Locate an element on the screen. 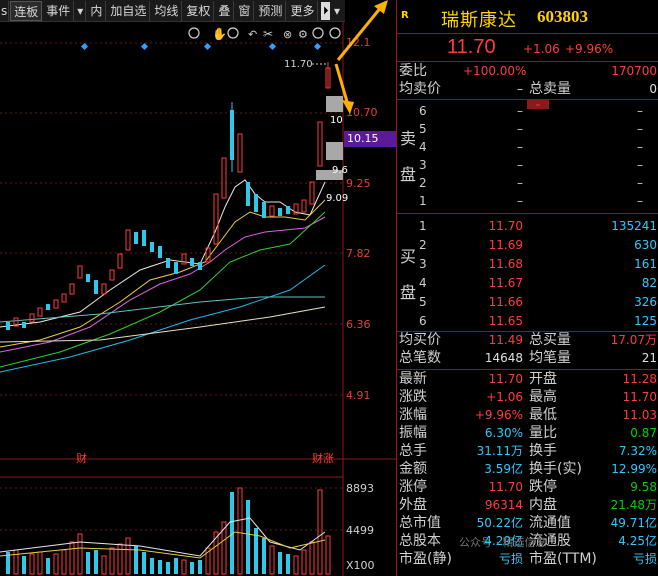 This screenshot has width=658, height=576. stock-code: 603803 is located at coordinates (562, 16).